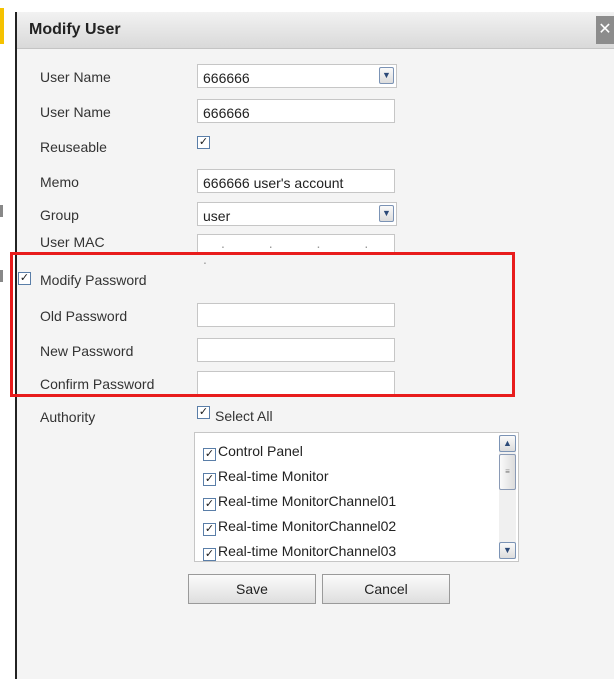 The width and height of the screenshot is (614, 679). I want to click on user-name-value: 666666, so click(226, 113).